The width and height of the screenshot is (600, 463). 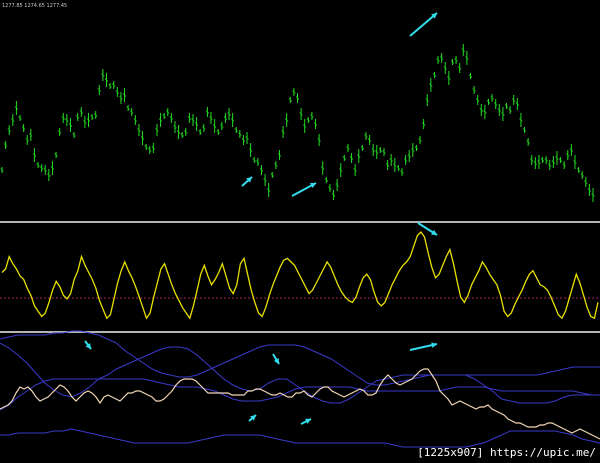 What do you see at coordinates (506, 452) in the screenshot?
I see `watermark: [1225x907] https://upic.me/` at bounding box center [506, 452].